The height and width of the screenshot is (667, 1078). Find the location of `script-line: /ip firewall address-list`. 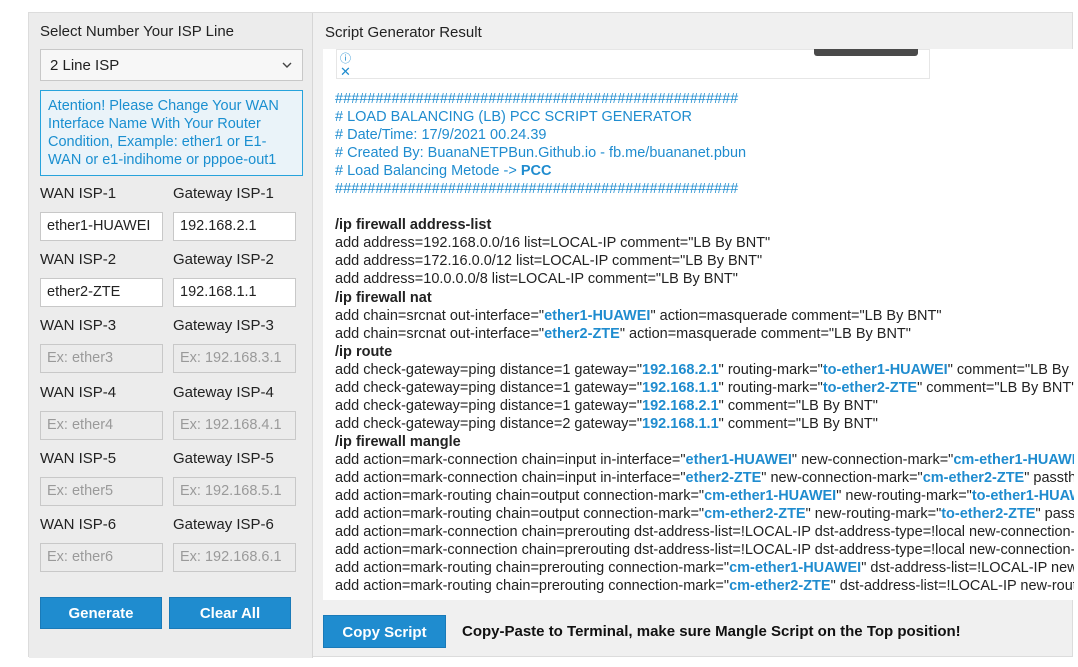

script-line: /ip firewall address-list is located at coordinates (704, 225).